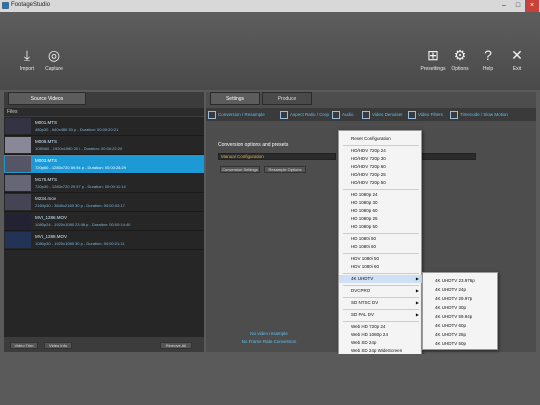 The width and height of the screenshot is (540, 405). I want to click on submenu-item: 4K UHDTV 59.94p, so click(461, 317).